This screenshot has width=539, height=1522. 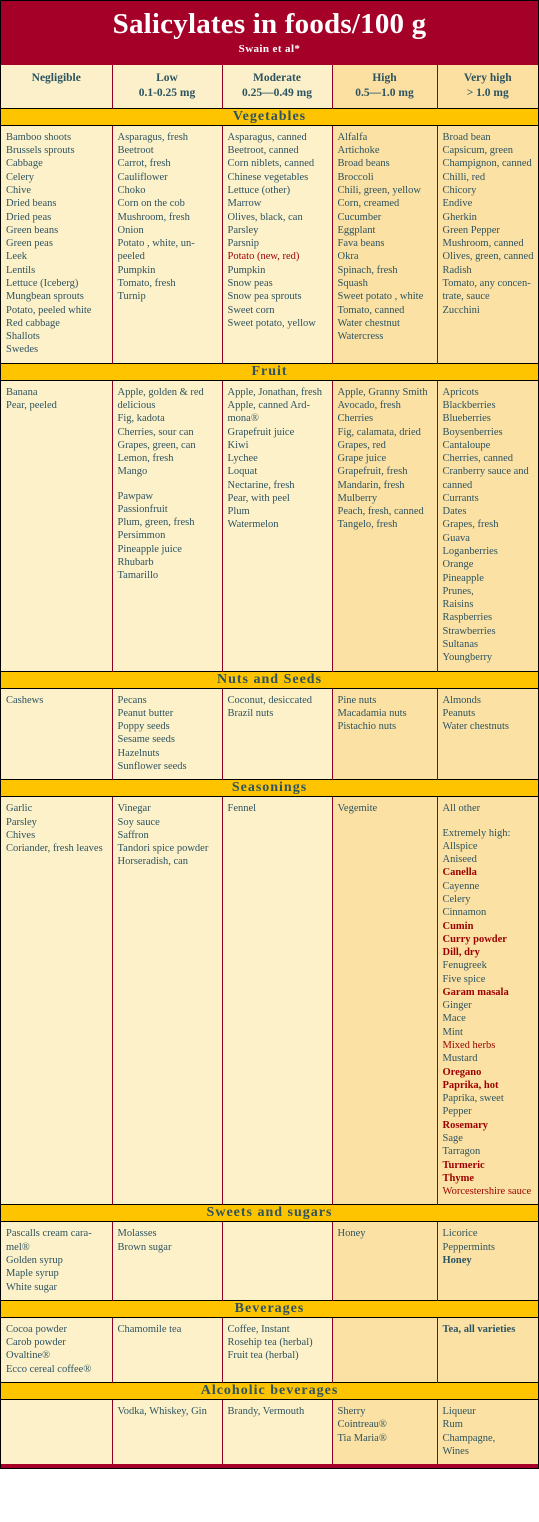 I want to click on food-item: Gherkin, so click(x=459, y=217).